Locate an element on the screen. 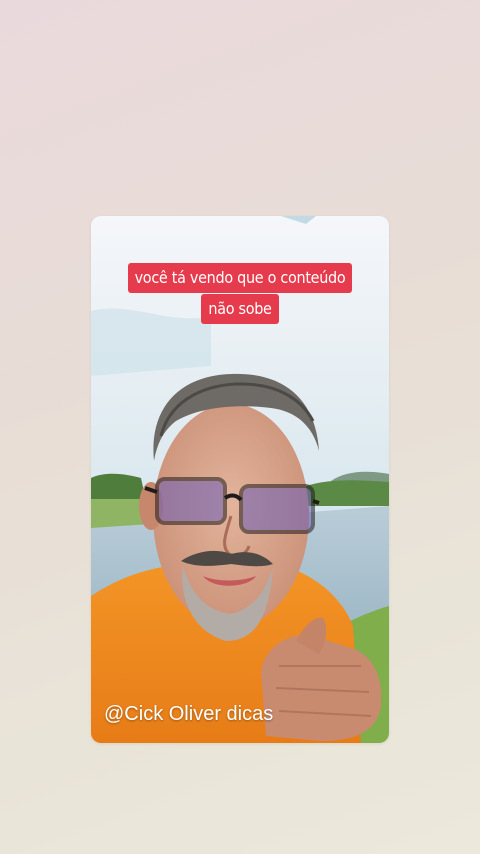 The height and width of the screenshot is (854, 480). caption: você tá vendo que o conteúdo não sobe is located at coordinates (240, 293).